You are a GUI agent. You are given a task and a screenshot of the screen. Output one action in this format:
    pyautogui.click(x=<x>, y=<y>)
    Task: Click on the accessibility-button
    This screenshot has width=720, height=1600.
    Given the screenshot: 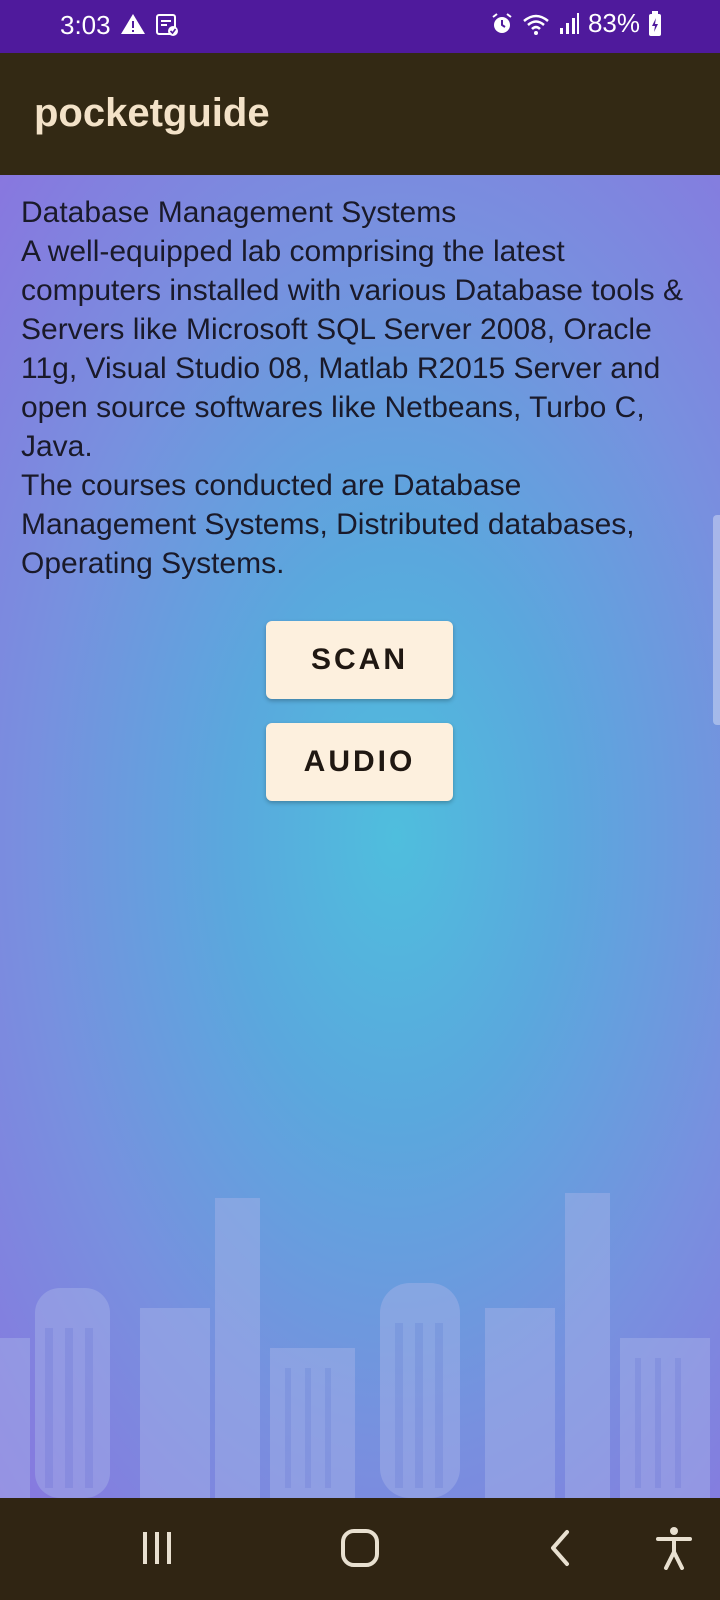 What is the action you would take?
    pyautogui.click(x=674, y=1550)
    